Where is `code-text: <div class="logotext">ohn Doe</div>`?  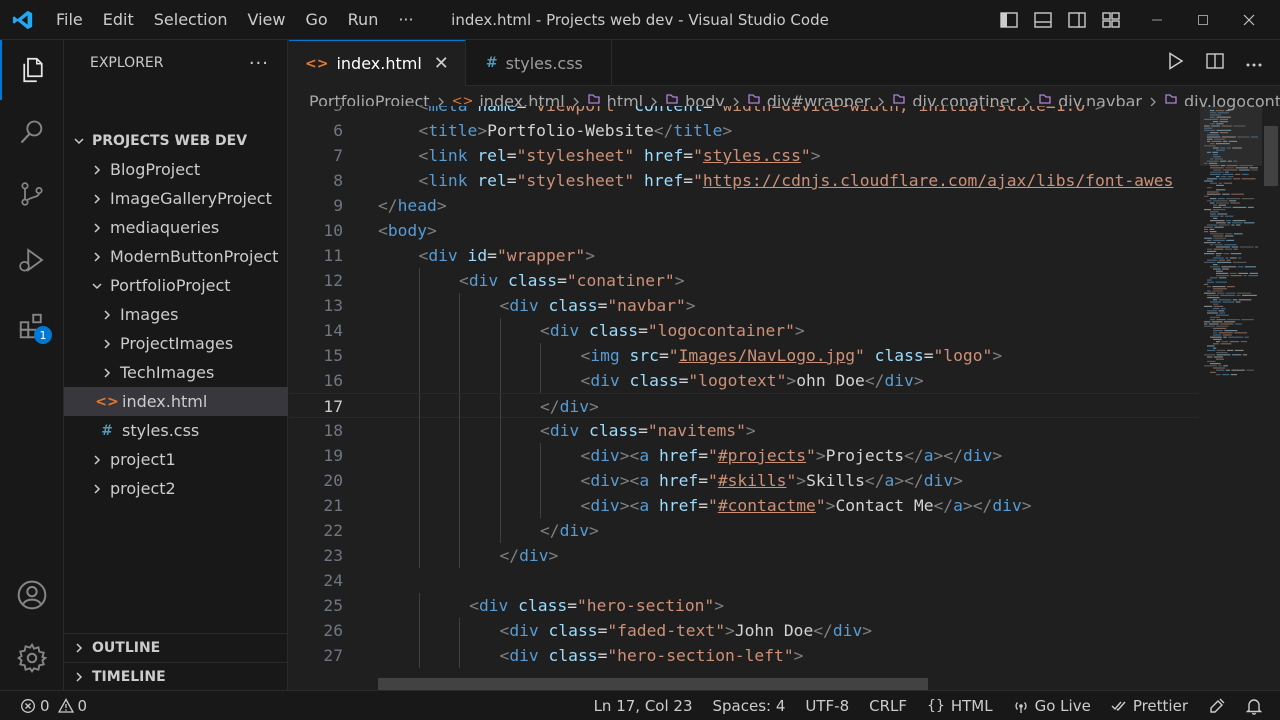
code-text: <div class="logotext">ohn Doe</div> is located at coordinates (752, 380).